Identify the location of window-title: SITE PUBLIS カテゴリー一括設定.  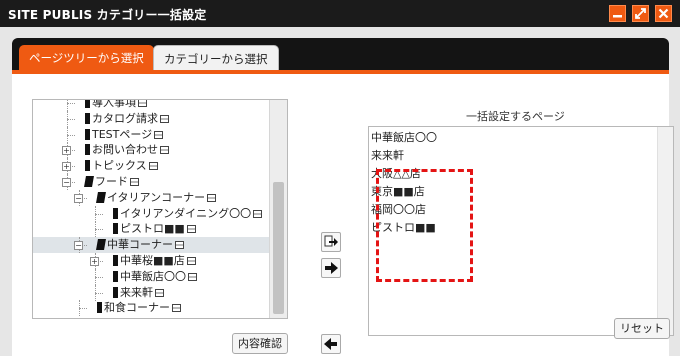
(107, 15).